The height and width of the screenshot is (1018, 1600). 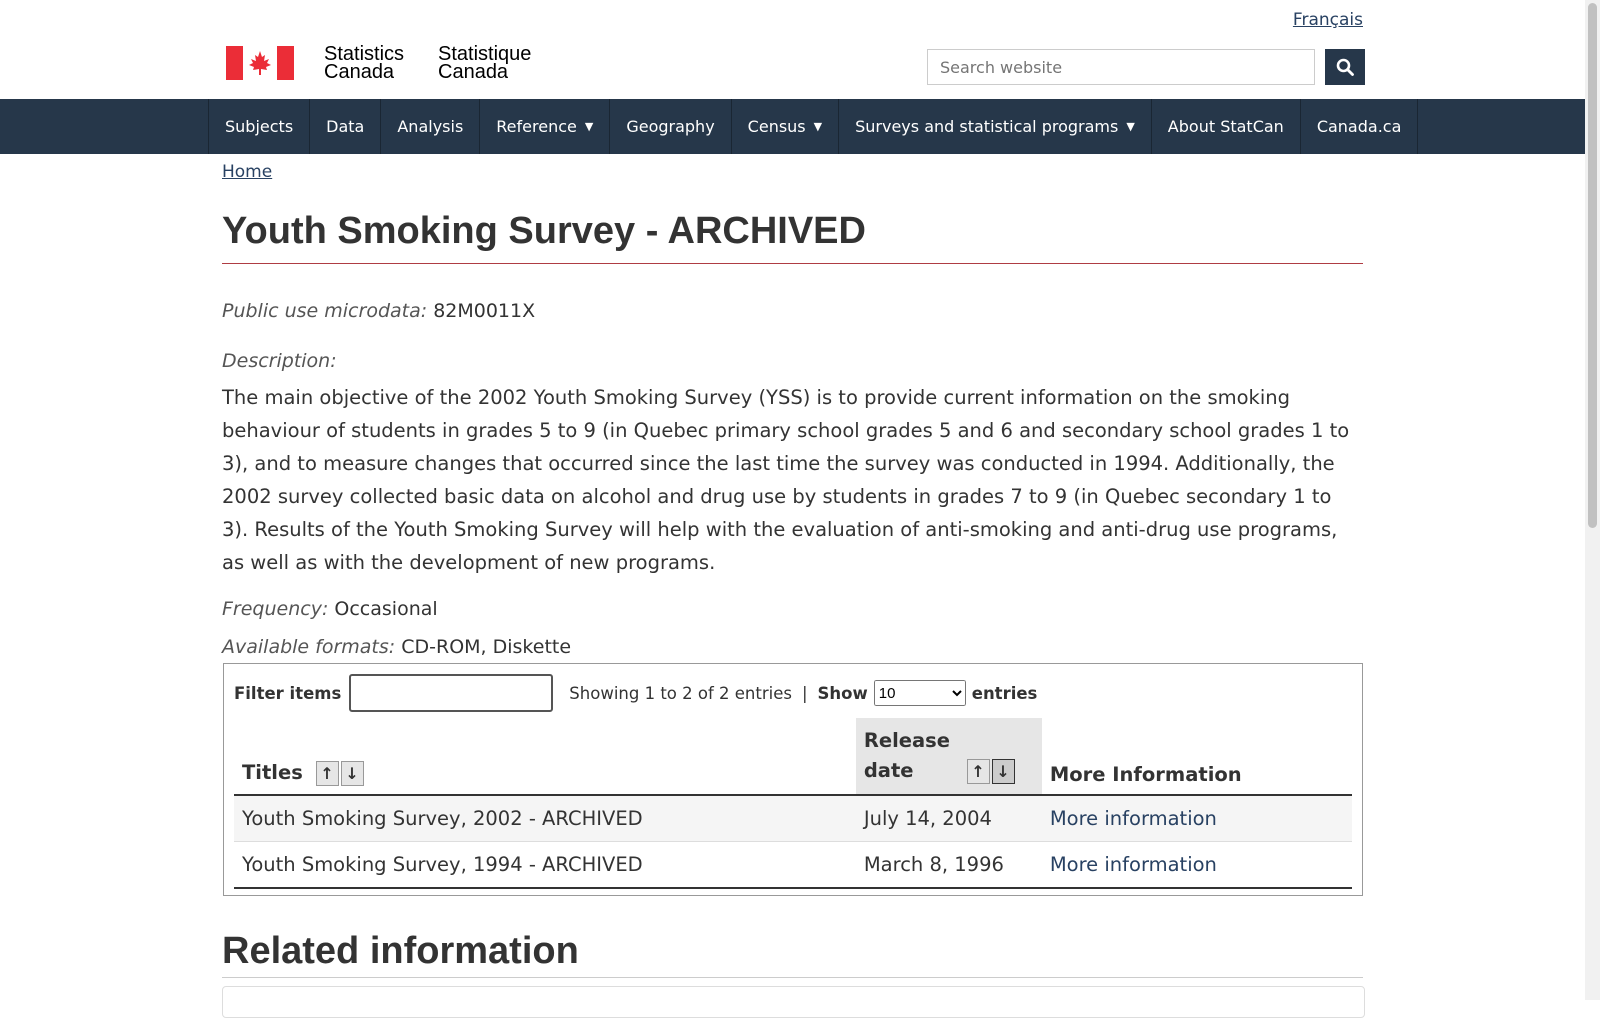 What do you see at coordinates (451, 693) in the screenshot?
I see `filter-input` at bounding box center [451, 693].